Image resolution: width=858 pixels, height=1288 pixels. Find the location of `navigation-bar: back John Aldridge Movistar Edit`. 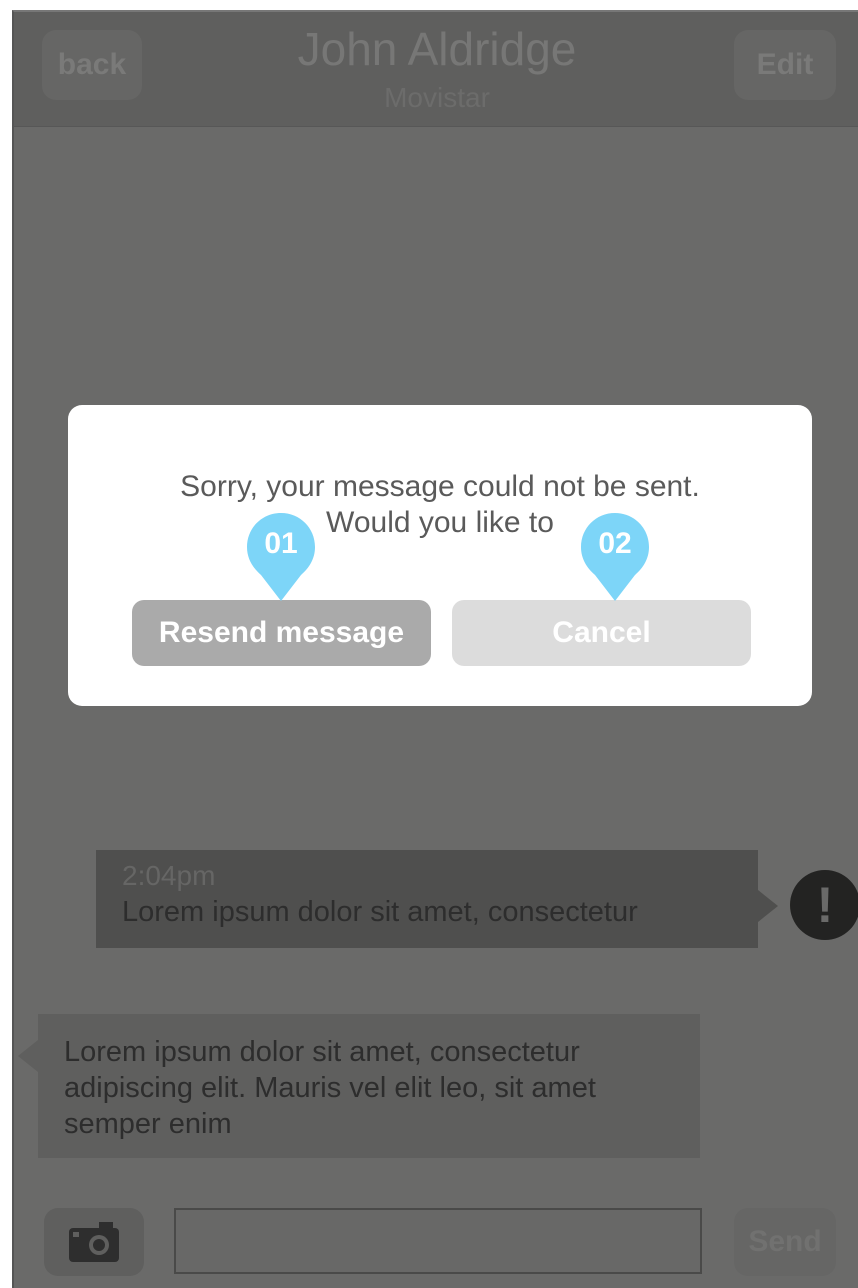

navigation-bar: back John Aldridge Movistar Edit is located at coordinates (436, 69).